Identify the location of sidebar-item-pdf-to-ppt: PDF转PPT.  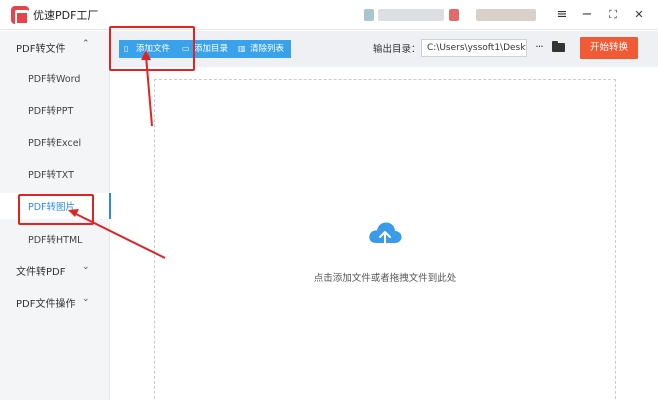
(55, 110).